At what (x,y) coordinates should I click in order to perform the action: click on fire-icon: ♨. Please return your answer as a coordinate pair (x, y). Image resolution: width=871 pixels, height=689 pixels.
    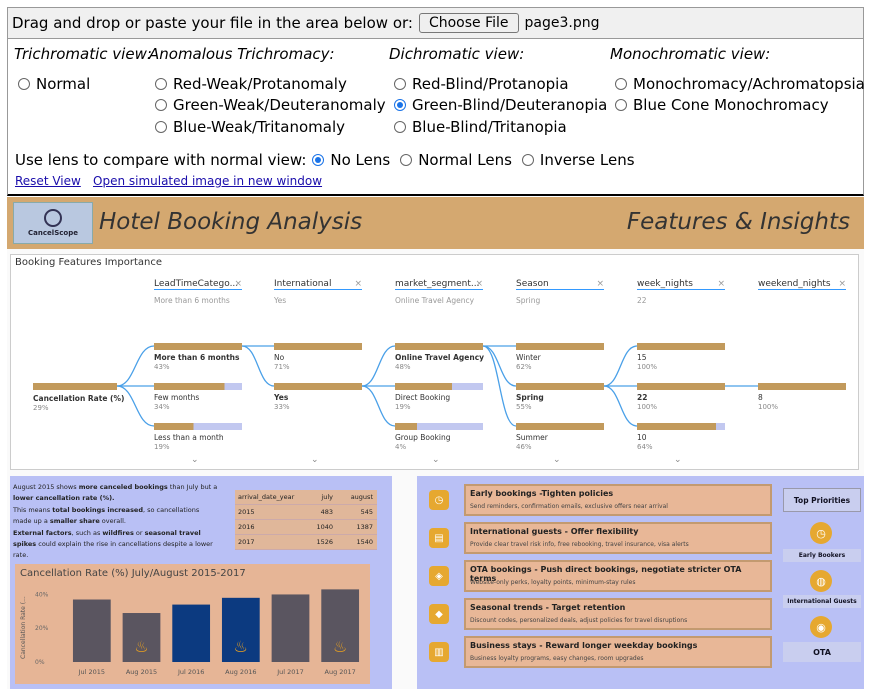
    Looking at the image, I should click on (141, 646).